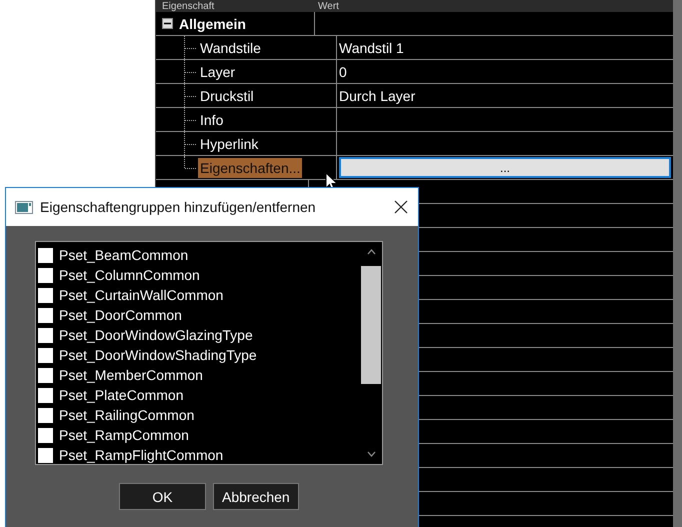 The height and width of the screenshot is (527, 682). Describe the element at coordinates (167, 23) in the screenshot. I see `collapse-icon` at that location.